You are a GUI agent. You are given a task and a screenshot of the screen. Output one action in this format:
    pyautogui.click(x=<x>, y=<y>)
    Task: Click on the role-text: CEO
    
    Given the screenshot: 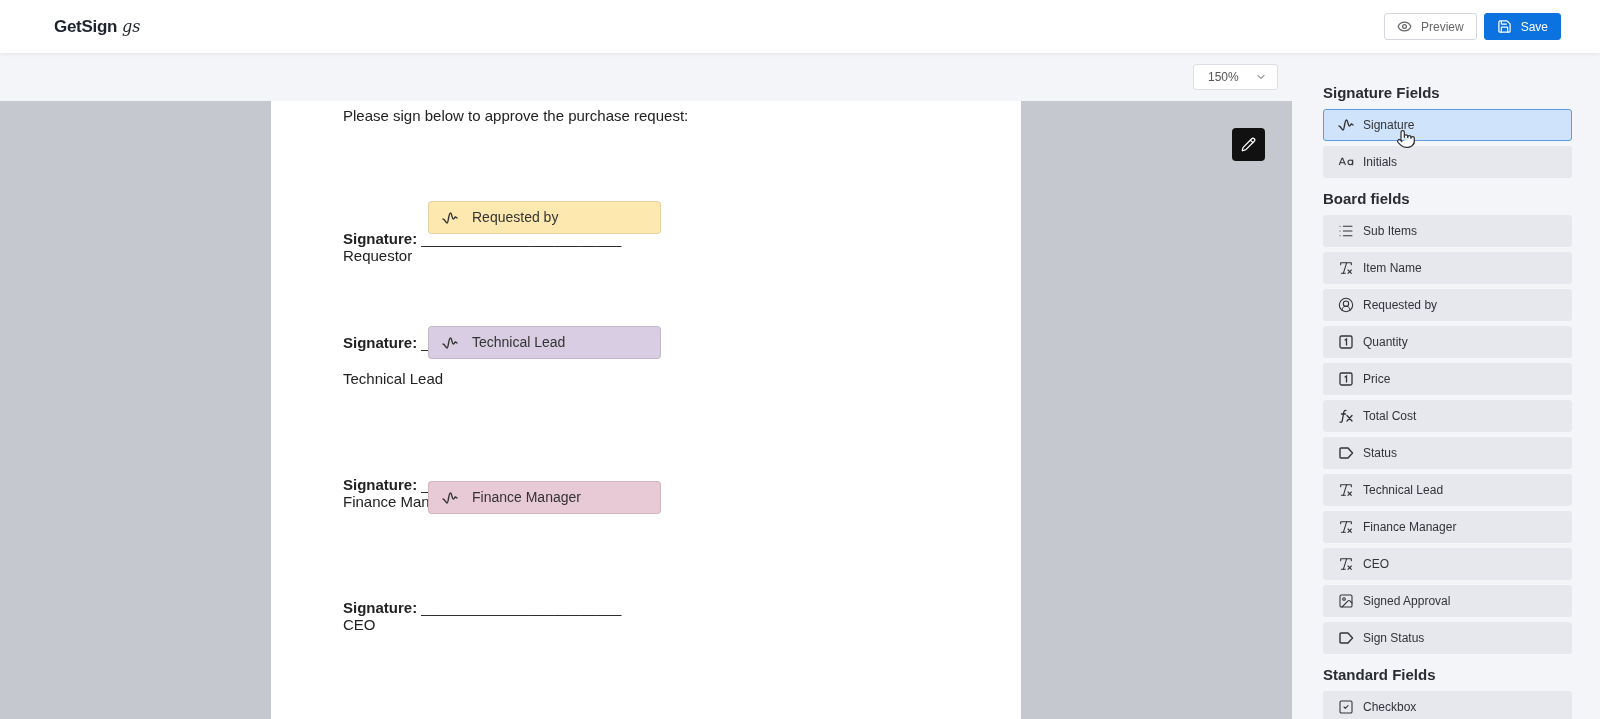 What is the action you would take?
    pyautogui.click(x=359, y=624)
    